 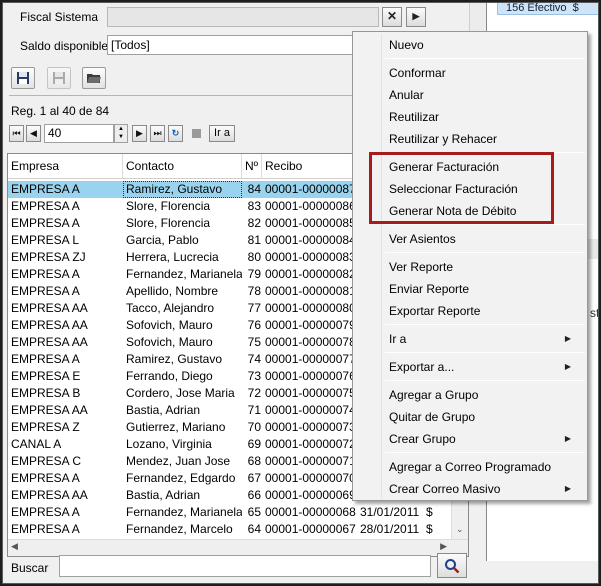 What do you see at coordinates (30, 568) in the screenshot?
I see `search-label: Buscar` at bounding box center [30, 568].